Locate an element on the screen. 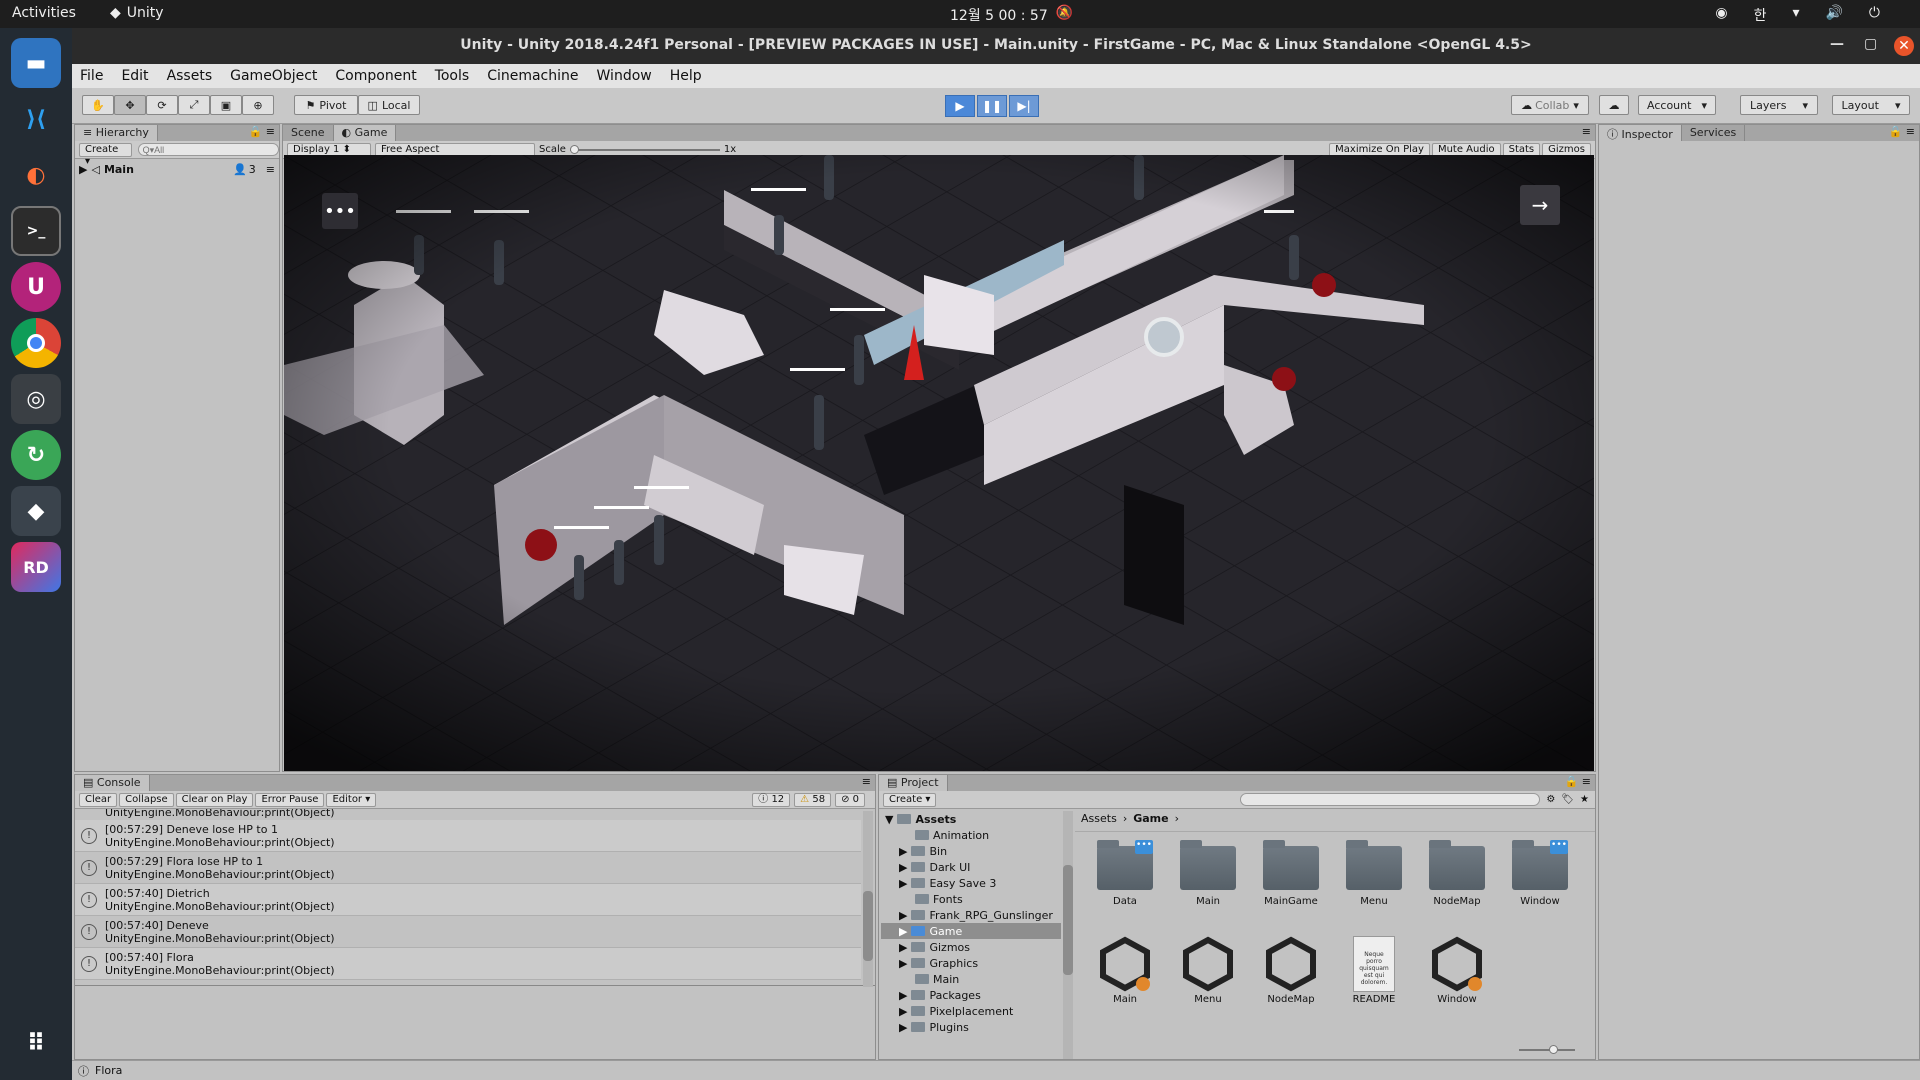  maximize-icon: ▢ is located at coordinates (1870, 44).